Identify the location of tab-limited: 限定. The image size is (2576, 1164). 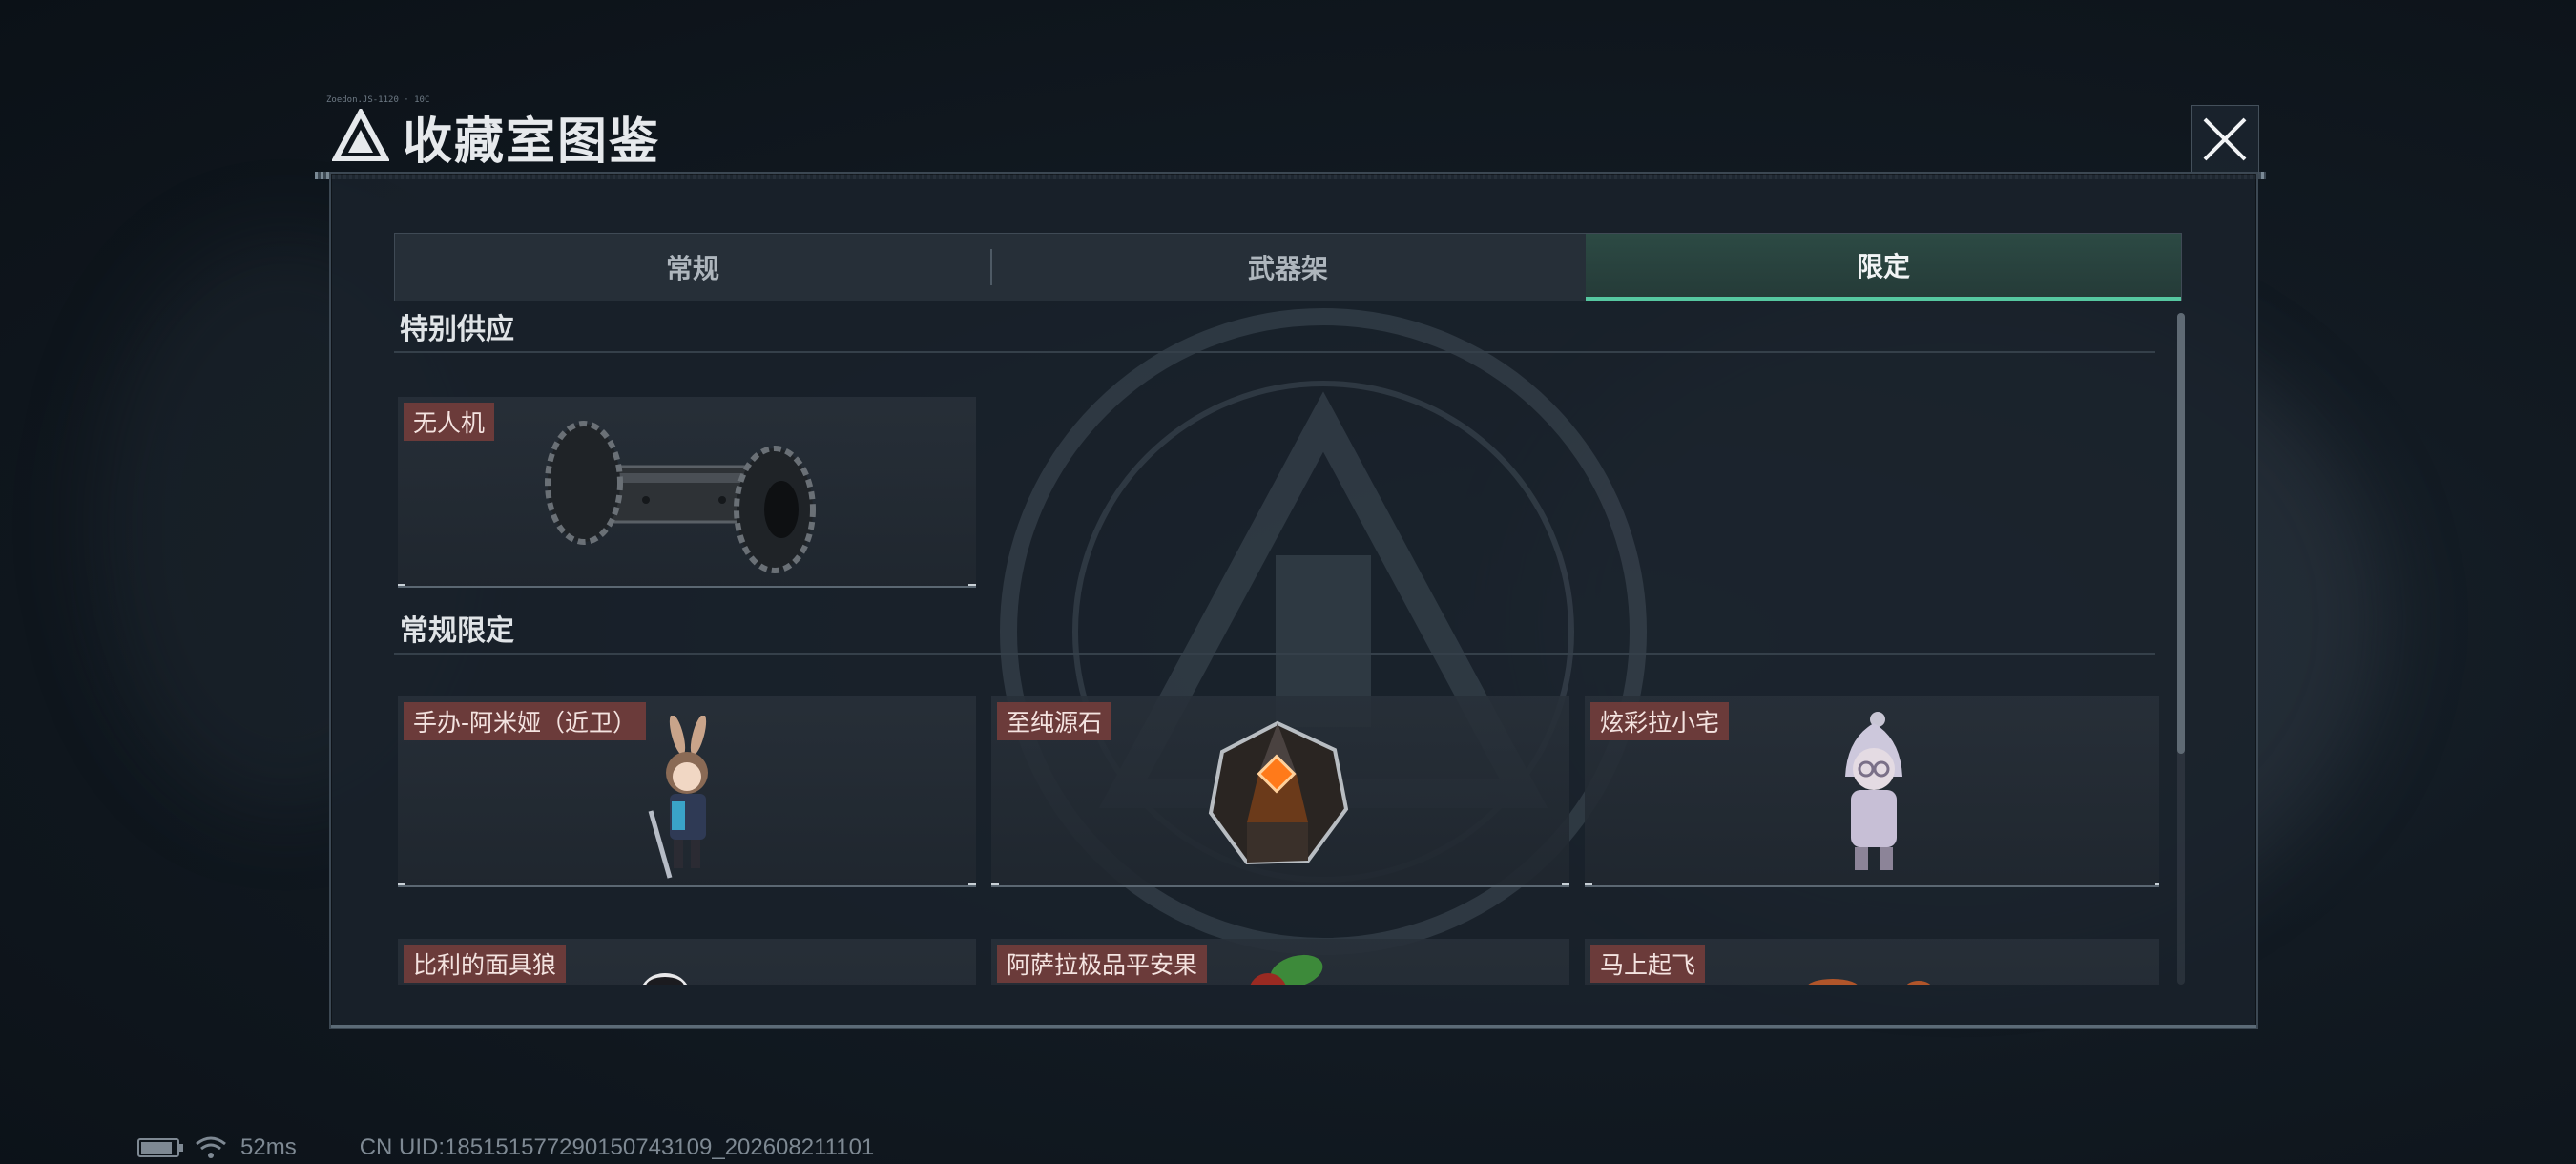
(1883, 267).